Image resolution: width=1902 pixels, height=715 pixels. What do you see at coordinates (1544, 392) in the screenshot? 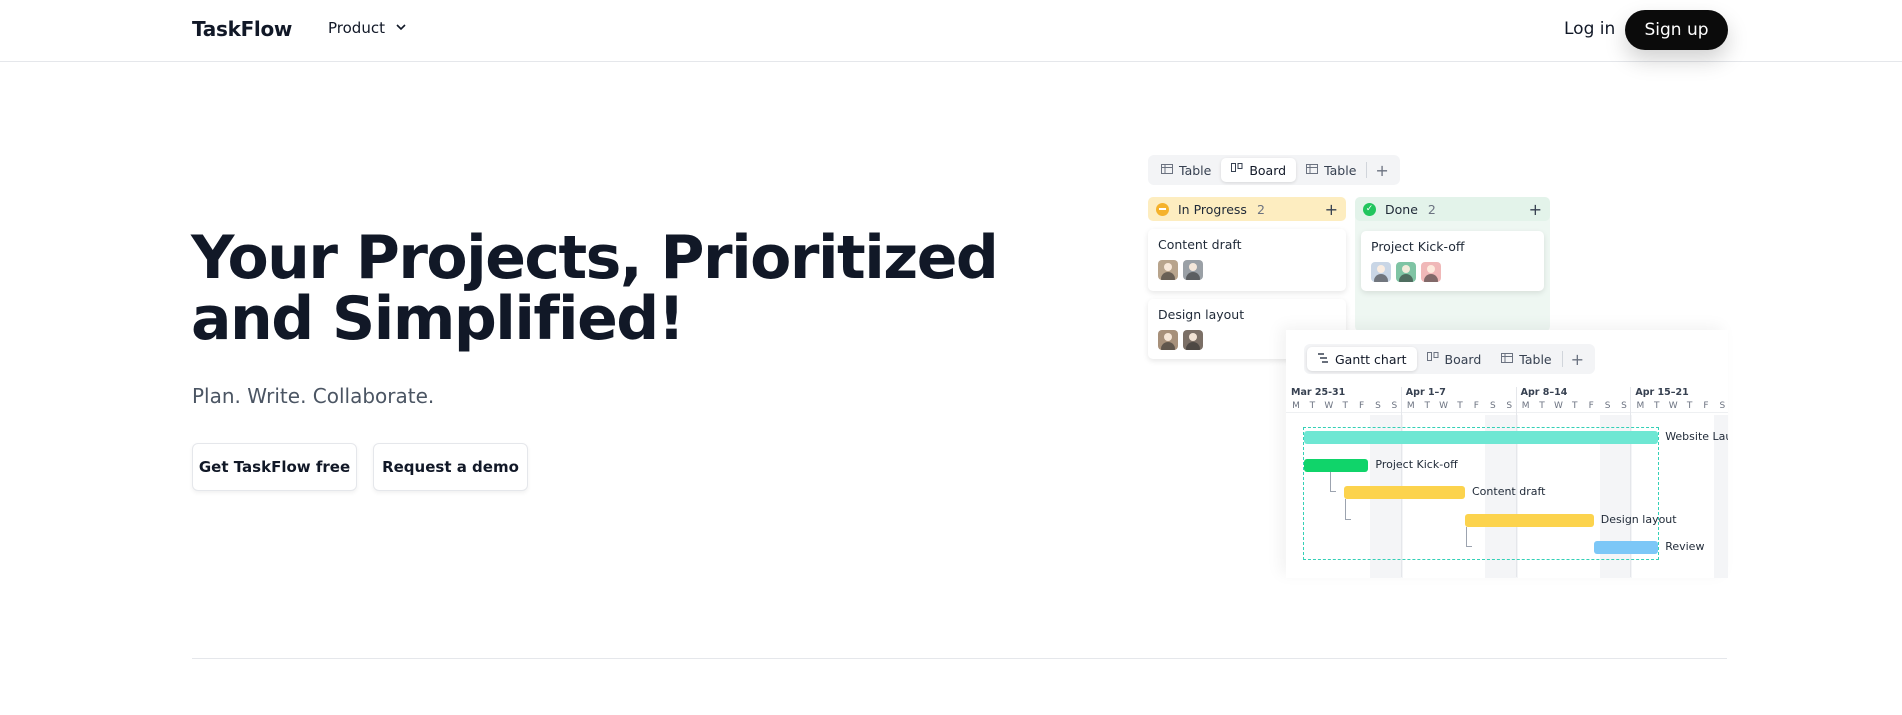
I see `week-label: Apr 8–14` at bounding box center [1544, 392].